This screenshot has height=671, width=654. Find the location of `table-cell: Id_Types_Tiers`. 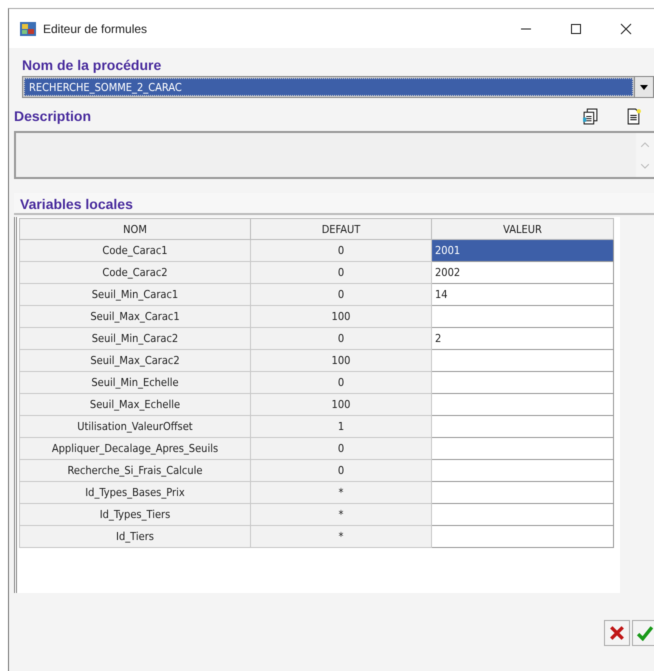

table-cell: Id_Types_Tiers is located at coordinates (135, 515).